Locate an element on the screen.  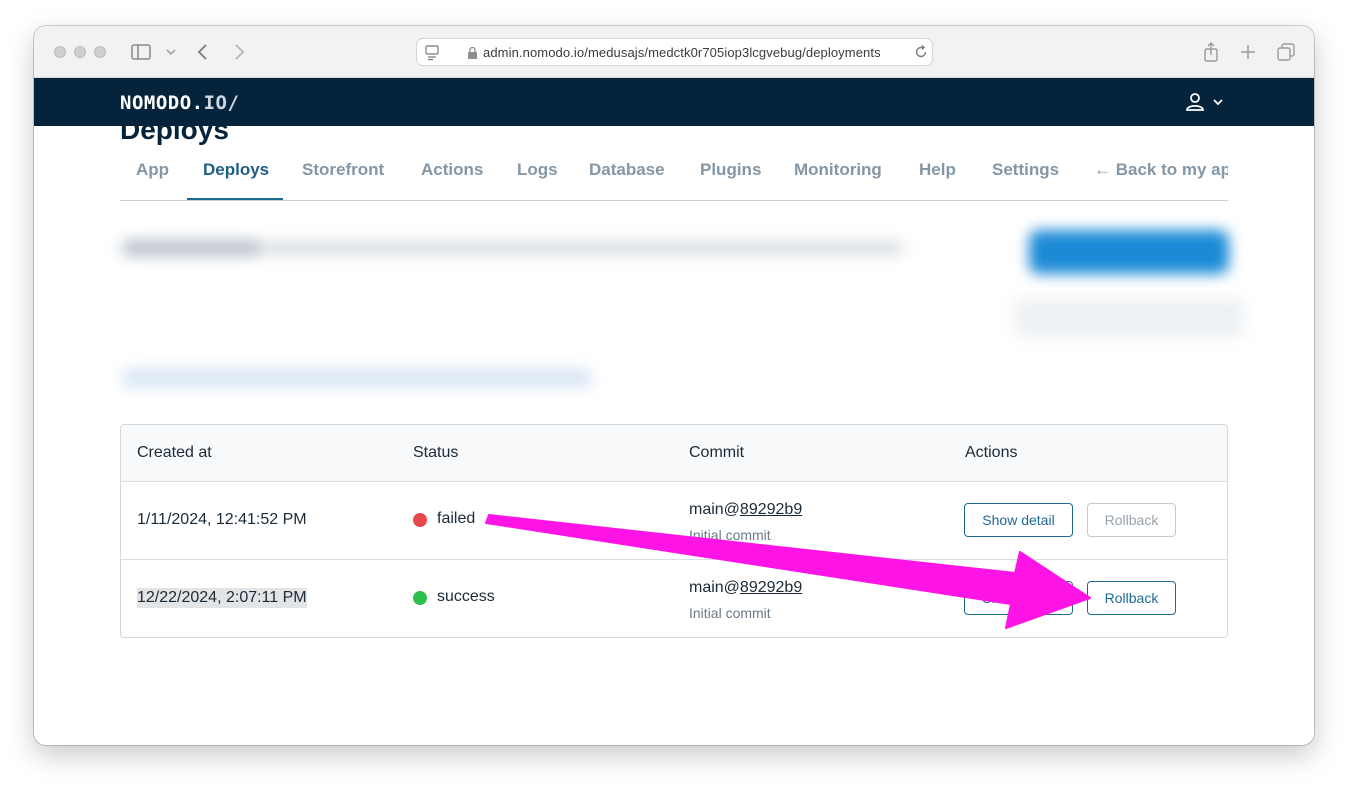
status-text: success is located at coordinates (466, 596).